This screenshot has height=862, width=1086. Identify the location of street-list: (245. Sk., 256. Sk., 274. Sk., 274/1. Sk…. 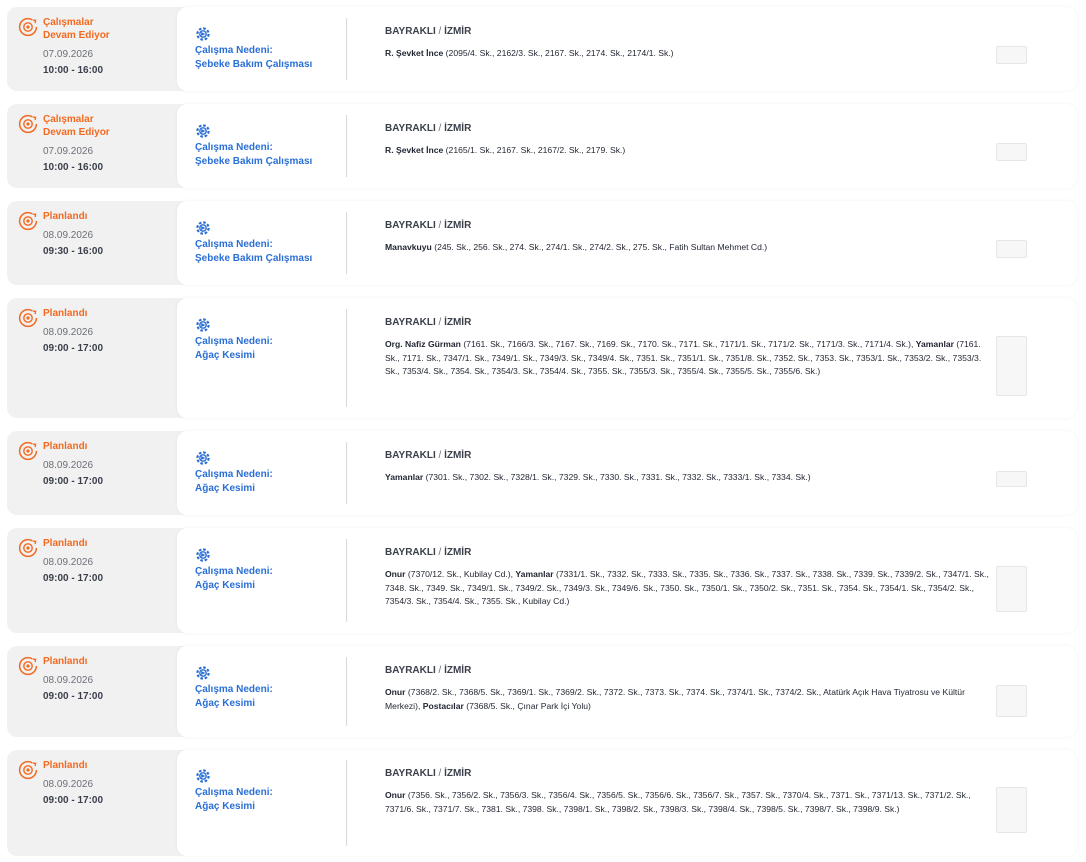
(601, 247).